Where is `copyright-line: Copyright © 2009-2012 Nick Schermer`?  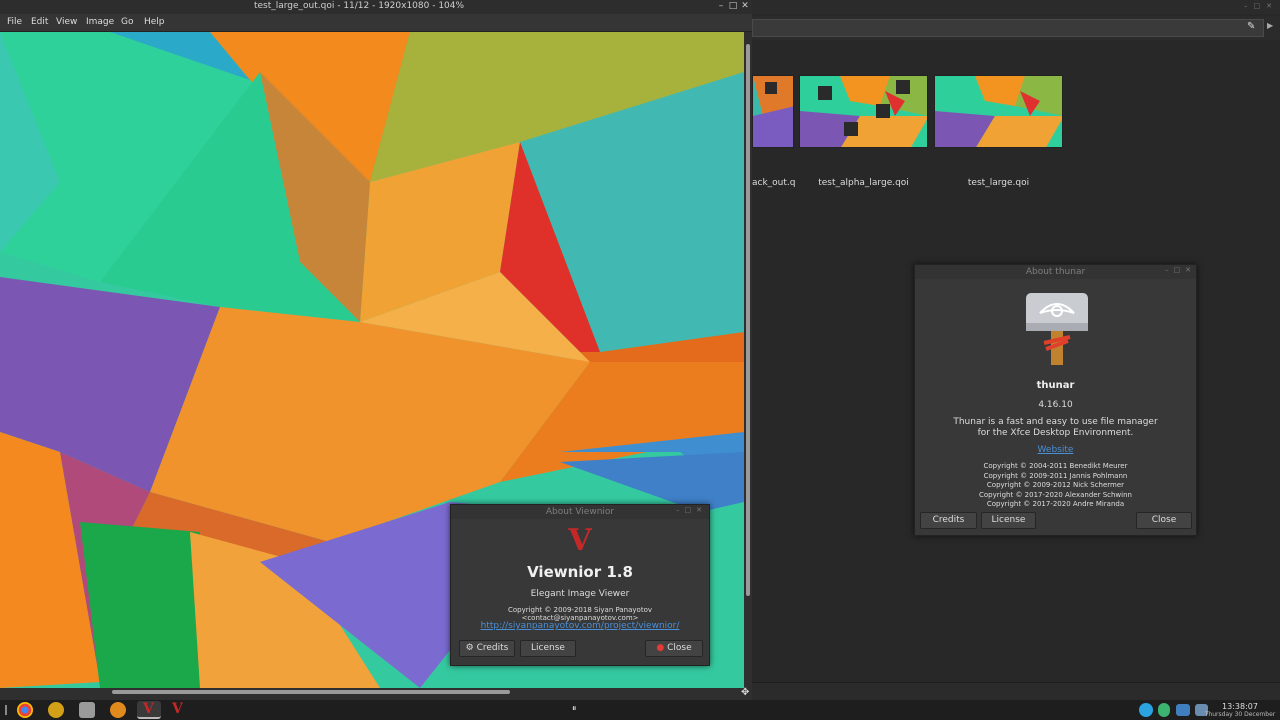 copyright-line: Copyright © 2009-2012 Nick Schermer is located at coordinates (1055, 485).